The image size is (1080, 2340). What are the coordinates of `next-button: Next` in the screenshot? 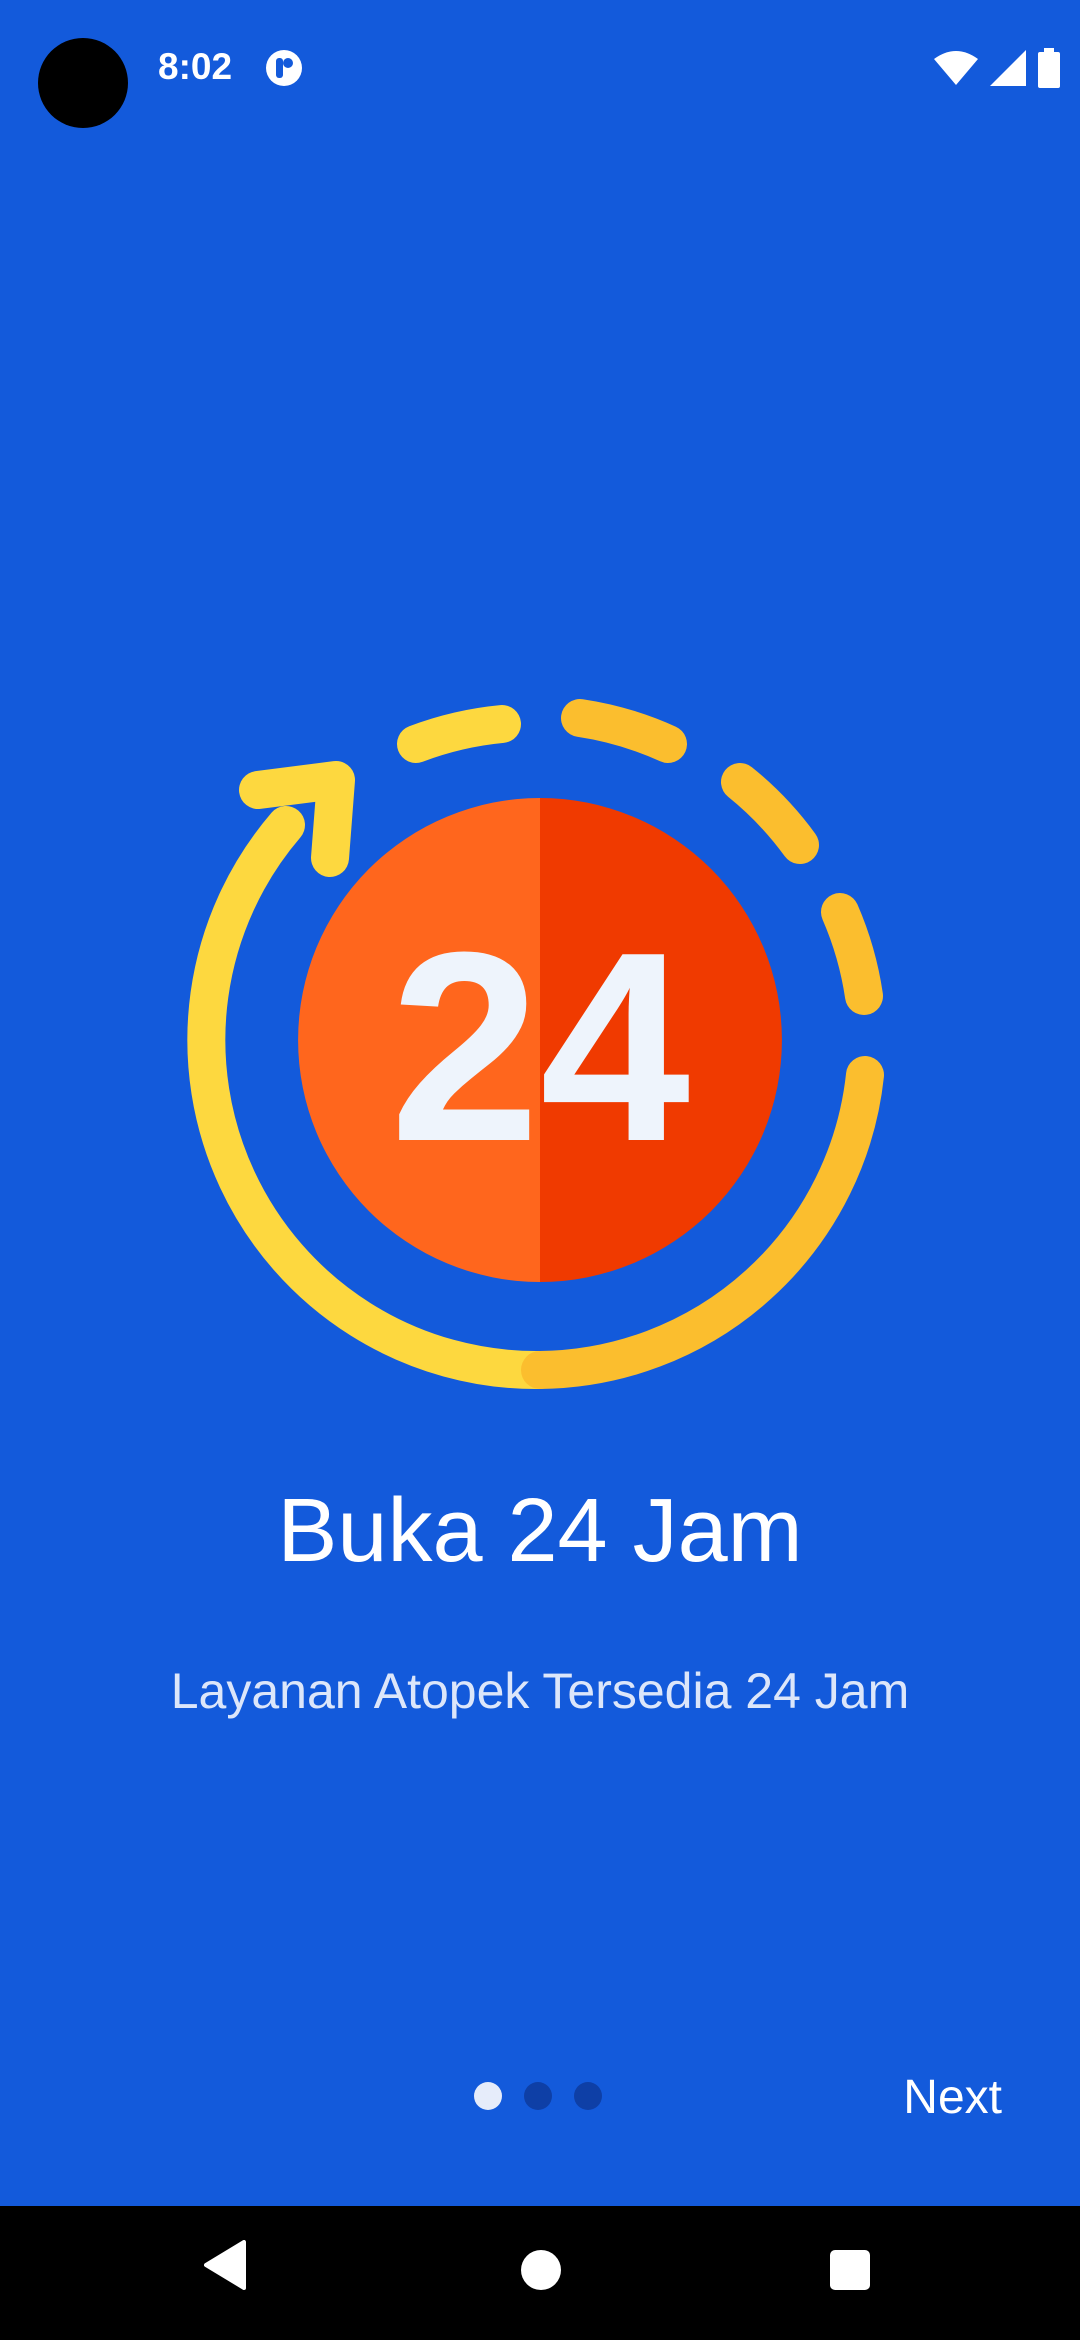 It's located at (952, 2097).